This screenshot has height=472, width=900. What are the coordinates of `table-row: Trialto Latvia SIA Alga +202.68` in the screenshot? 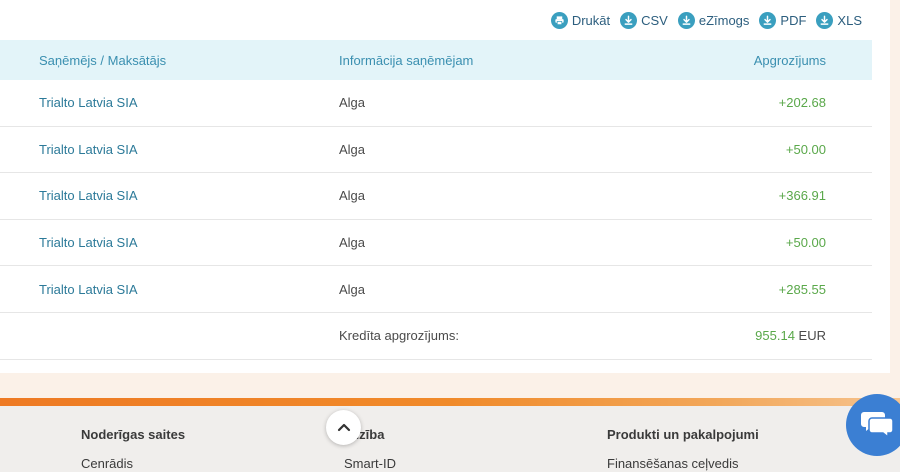 It's located at (436, 103).